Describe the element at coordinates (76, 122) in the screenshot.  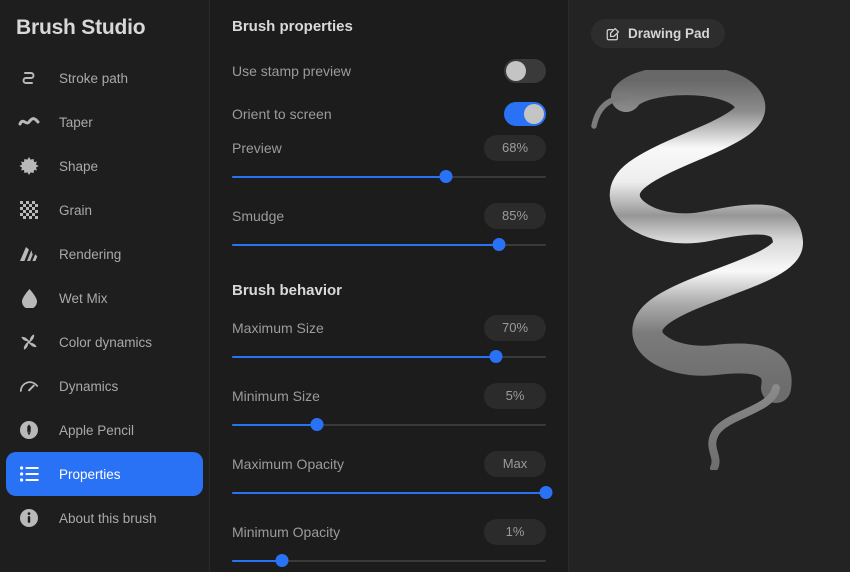
I see `sidebar-item-label: Taper` at that location.